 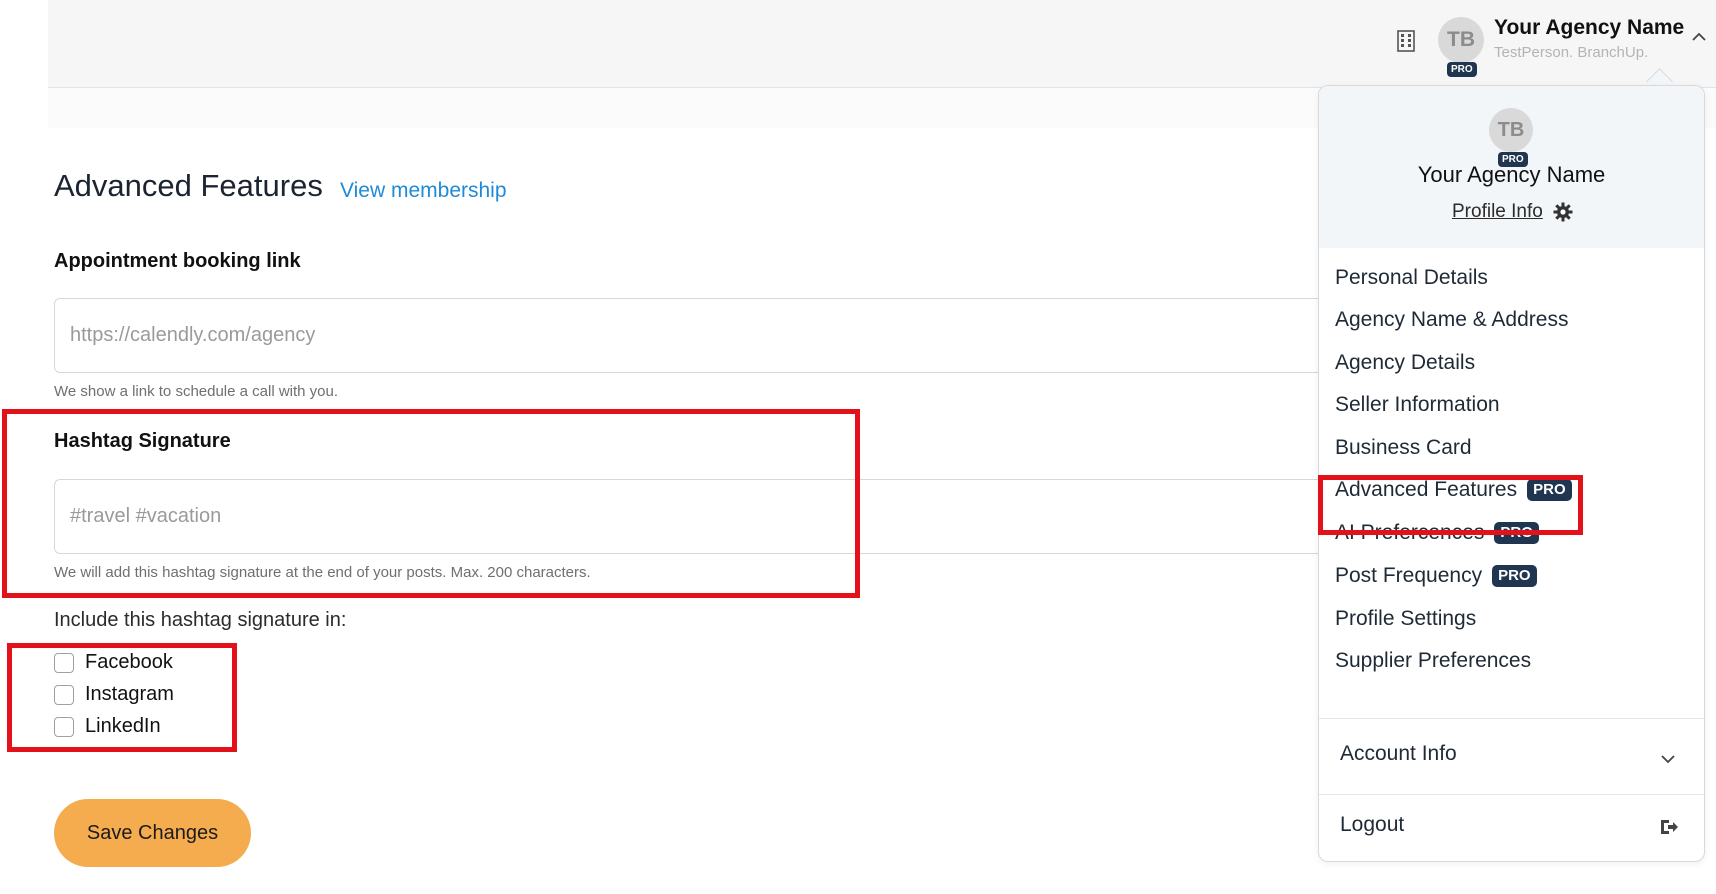 I want to click on gear-icon, so click(x=1563, y=212).